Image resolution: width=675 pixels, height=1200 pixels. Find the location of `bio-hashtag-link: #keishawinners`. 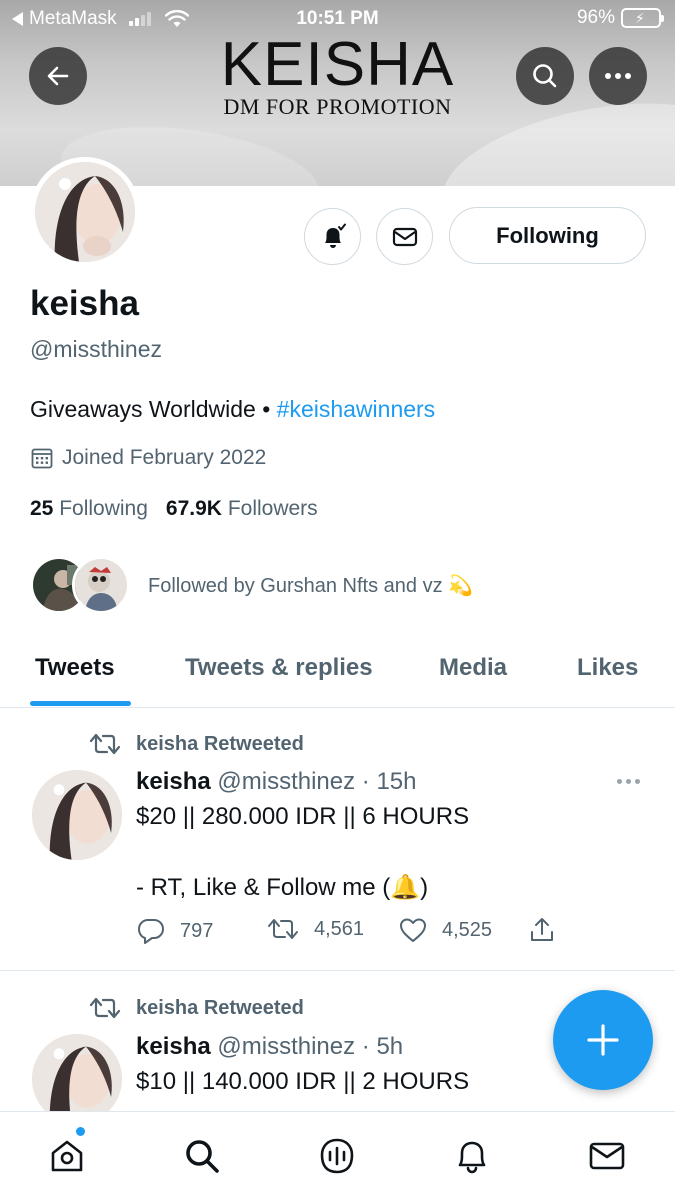

bio-hashtag-link: #keishawinners is located at coordinates (356, 409).